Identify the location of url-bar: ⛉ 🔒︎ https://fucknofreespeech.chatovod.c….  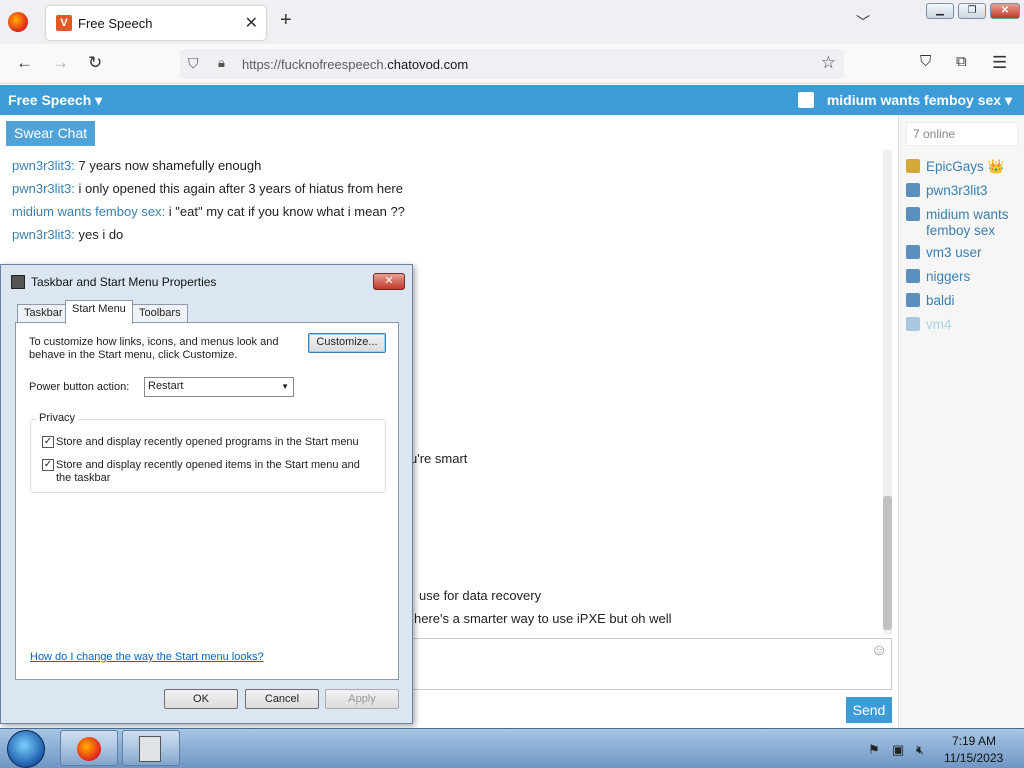
(512, 64).